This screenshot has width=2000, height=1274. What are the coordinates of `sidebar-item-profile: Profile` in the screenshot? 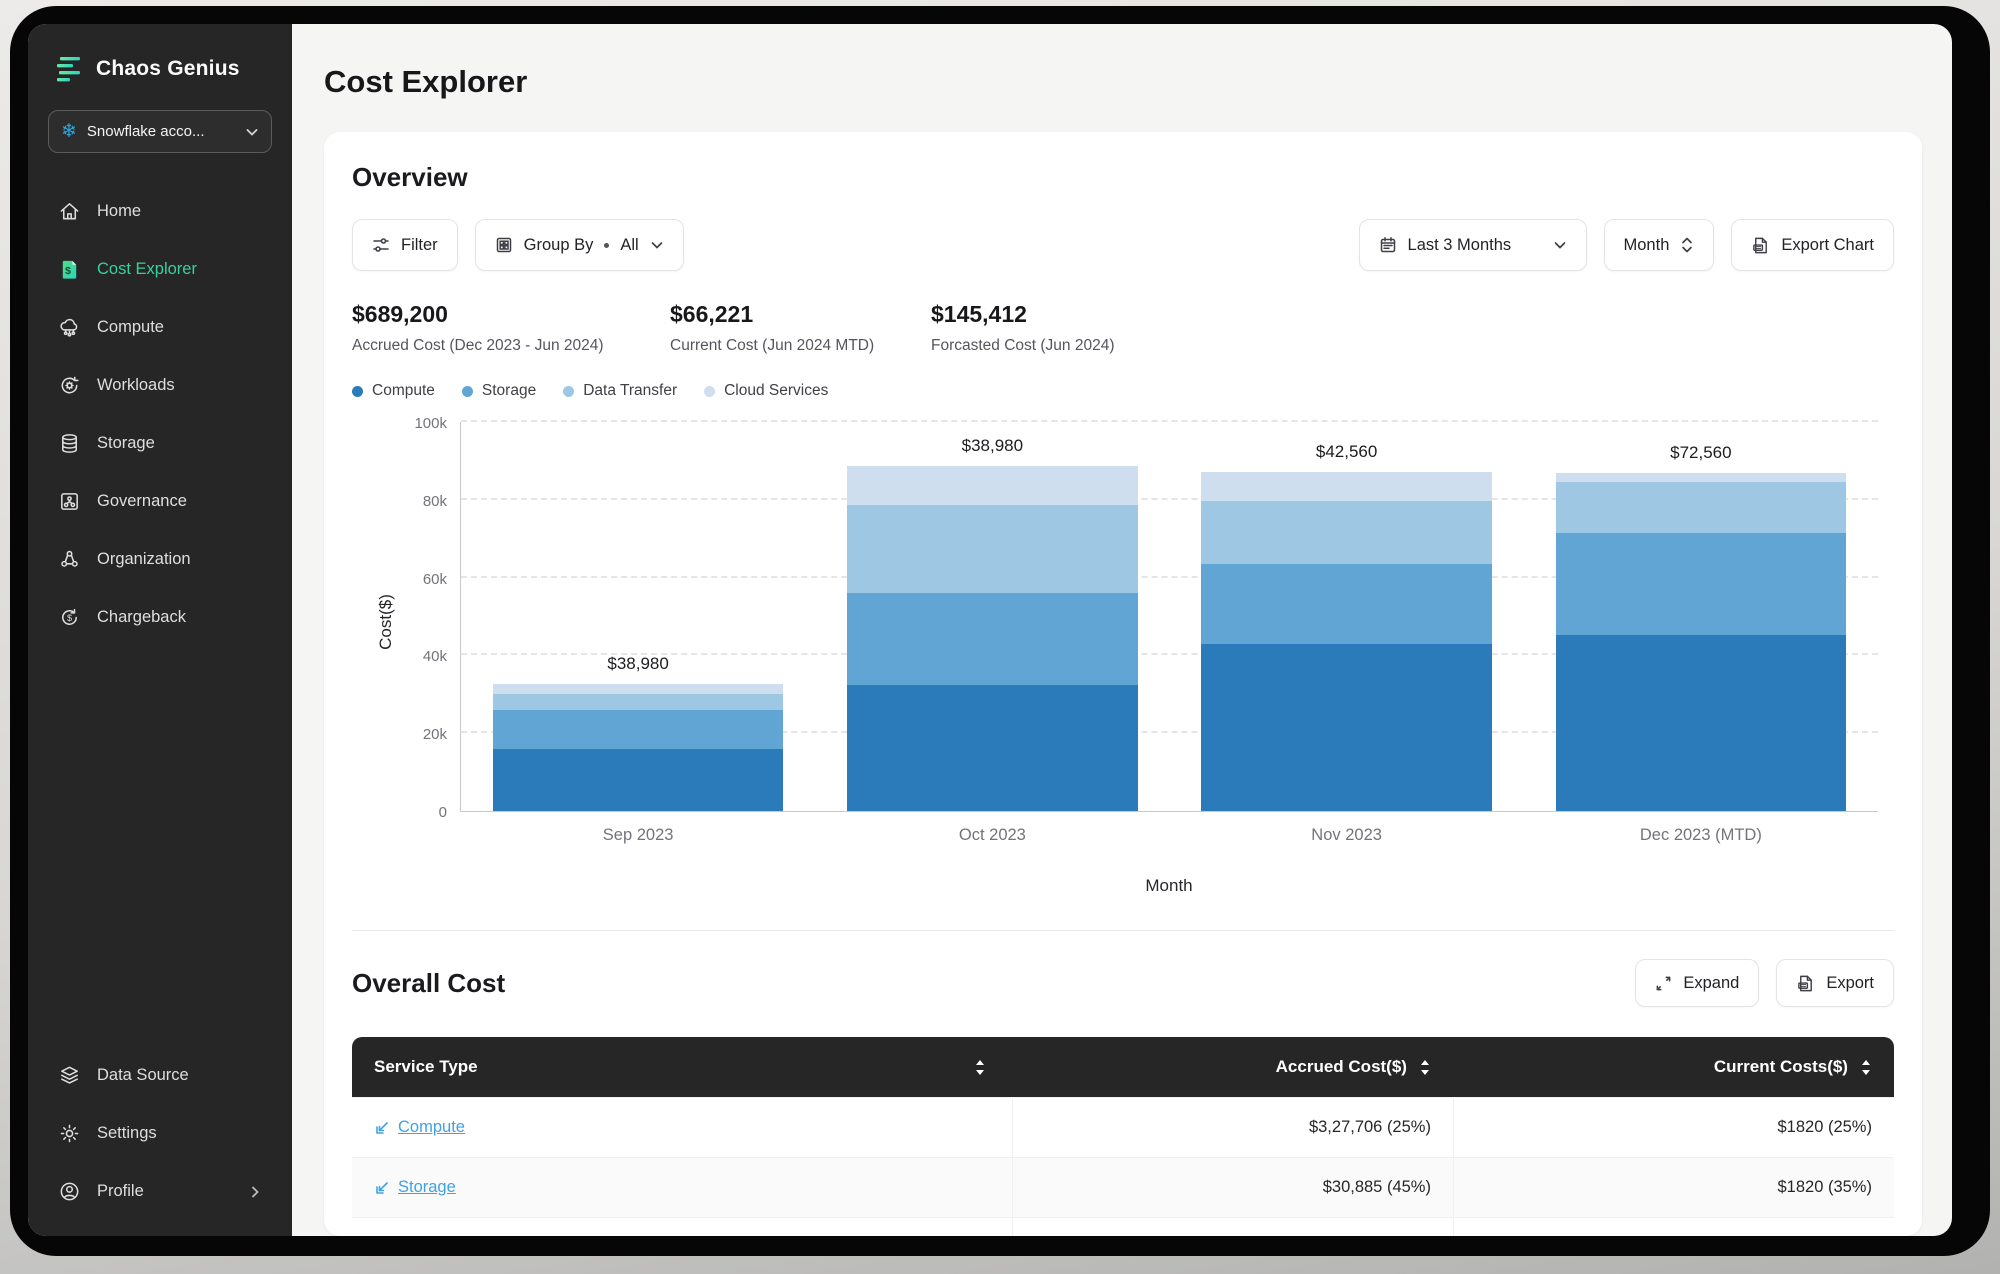 It's located at (160, 1191).